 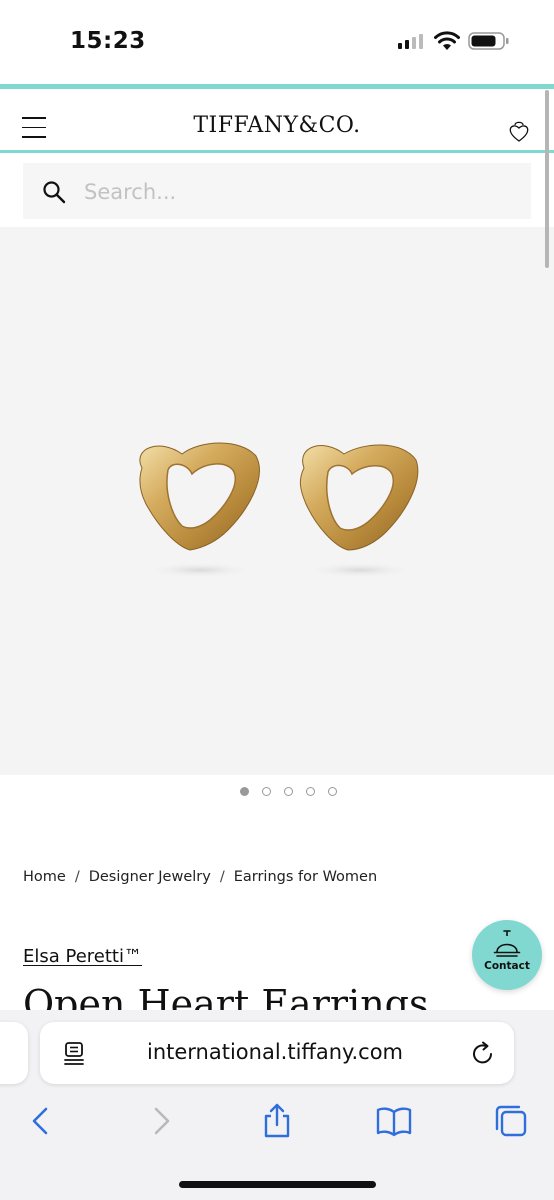 What do you see at coordinates (507, 943) in the screenshot?
I see `service-bell-icon` at bounding box center [507, 943].